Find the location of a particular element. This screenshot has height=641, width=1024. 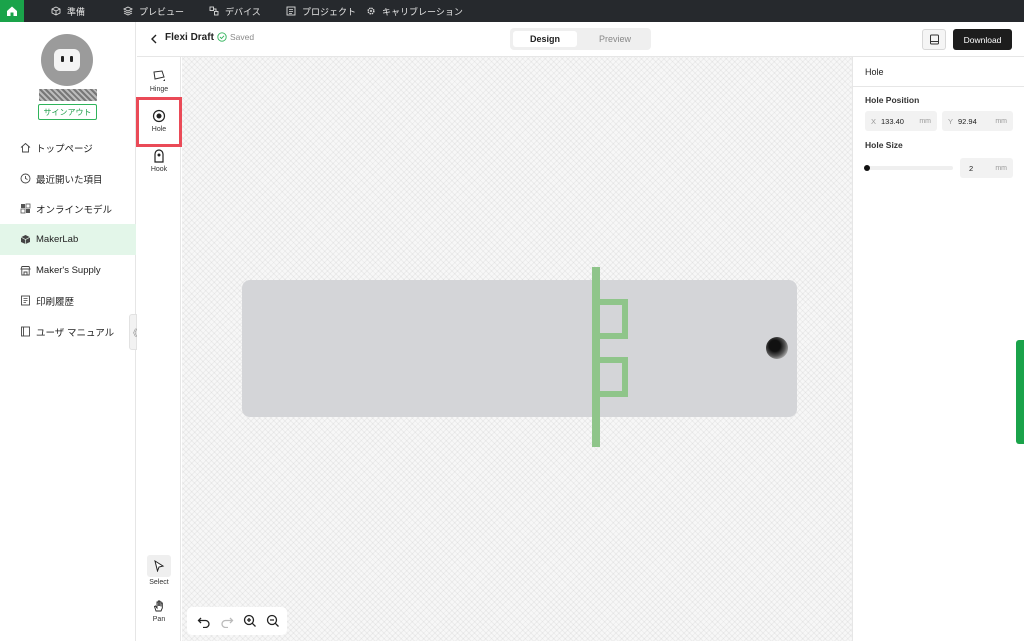

tab-preview: Preview is located at coordinates (615, 39).